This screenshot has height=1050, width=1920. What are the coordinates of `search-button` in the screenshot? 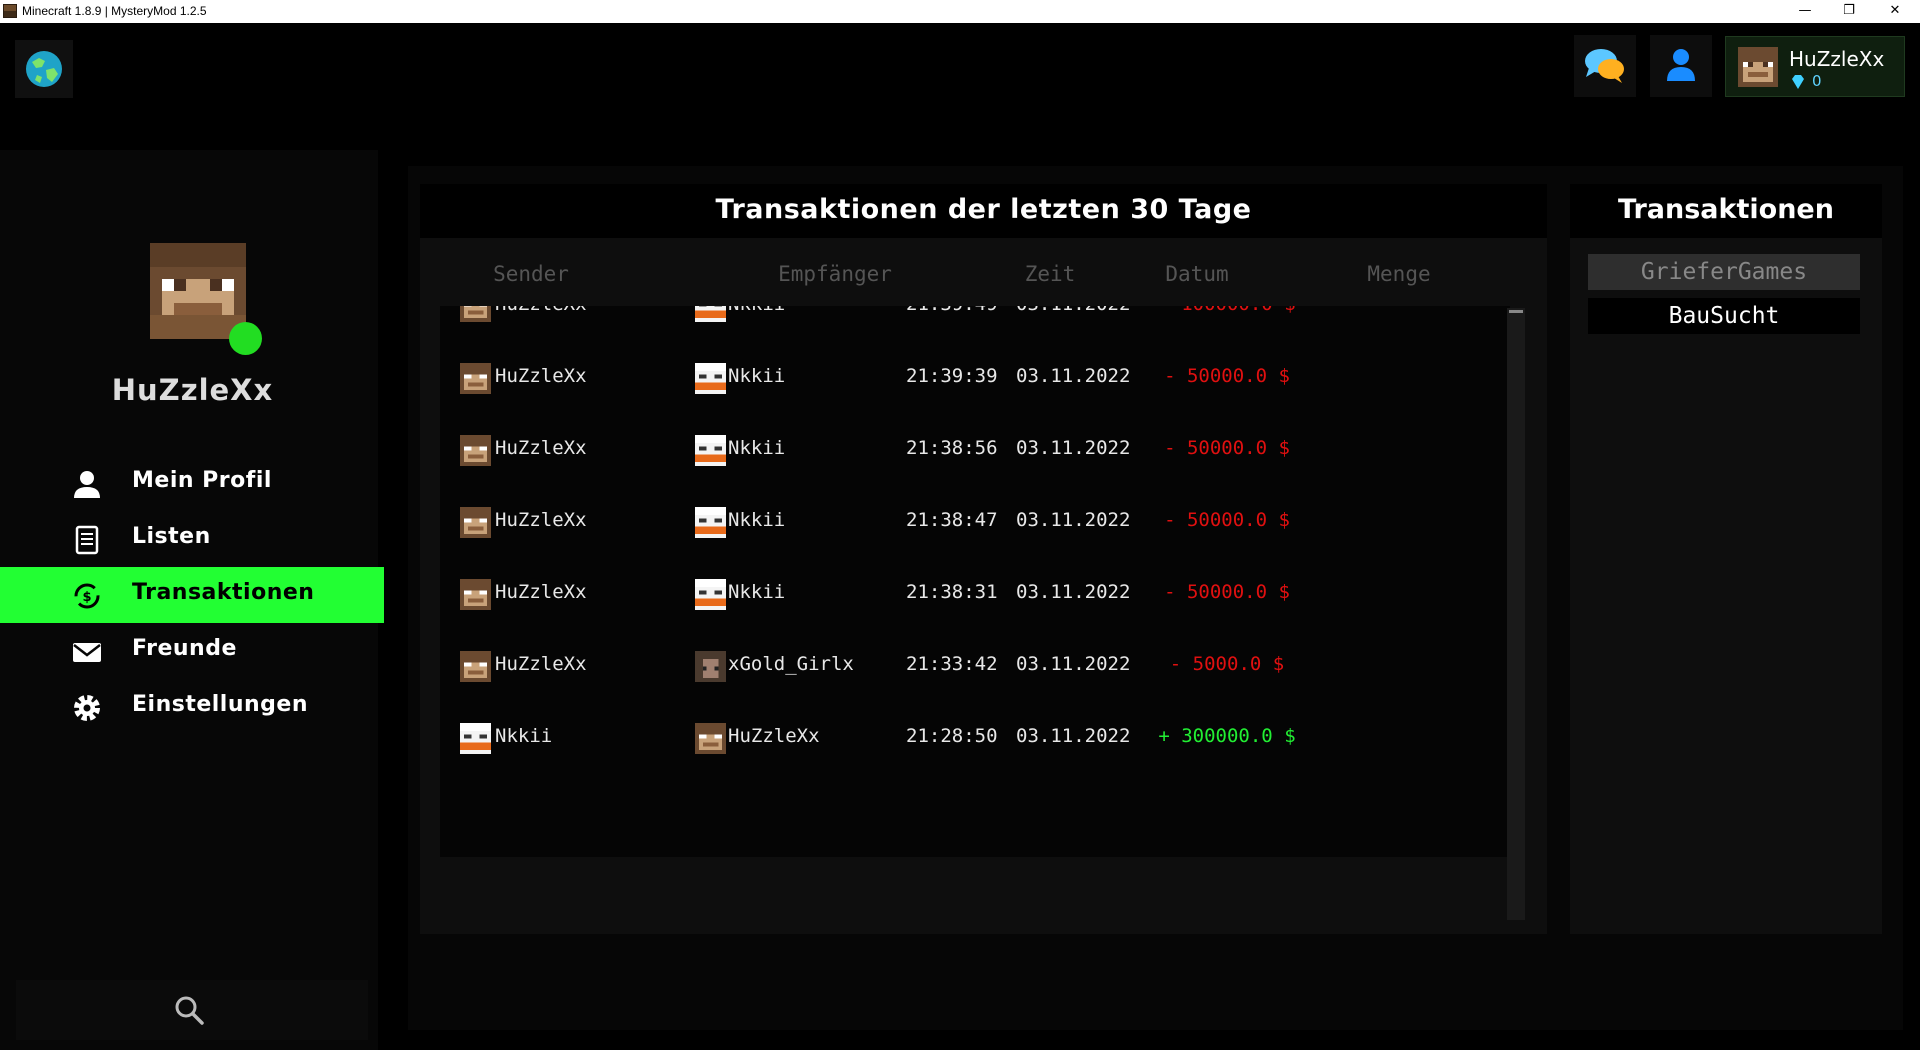 It's located at (192, 1010).